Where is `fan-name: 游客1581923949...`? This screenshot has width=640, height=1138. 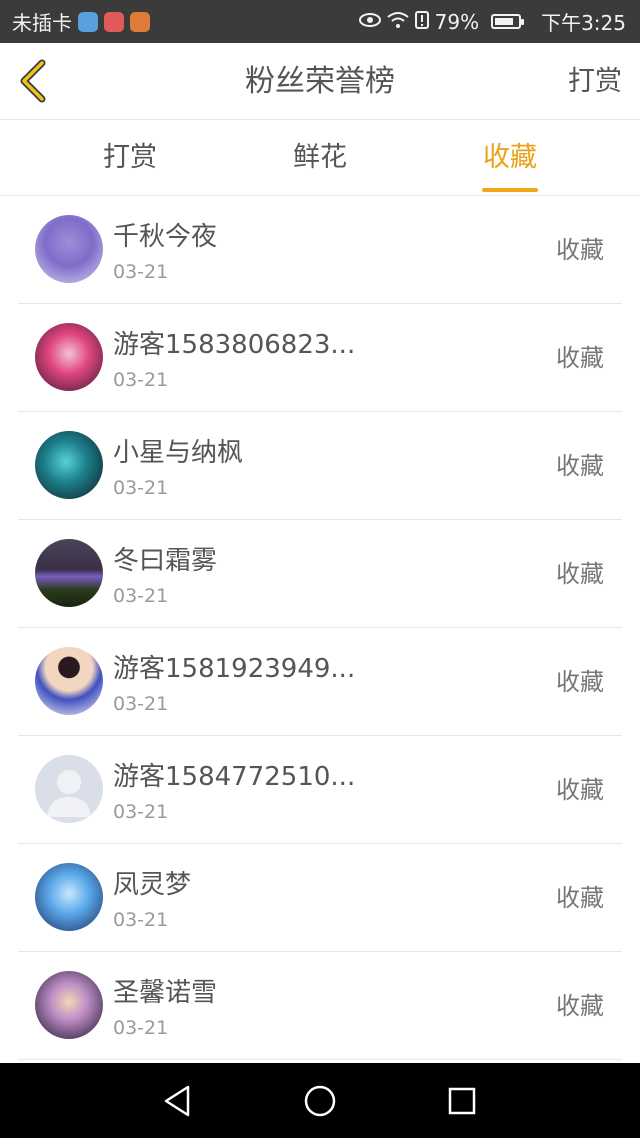
fan-name: 游客1581923949... is located at coordinates (234, 669).